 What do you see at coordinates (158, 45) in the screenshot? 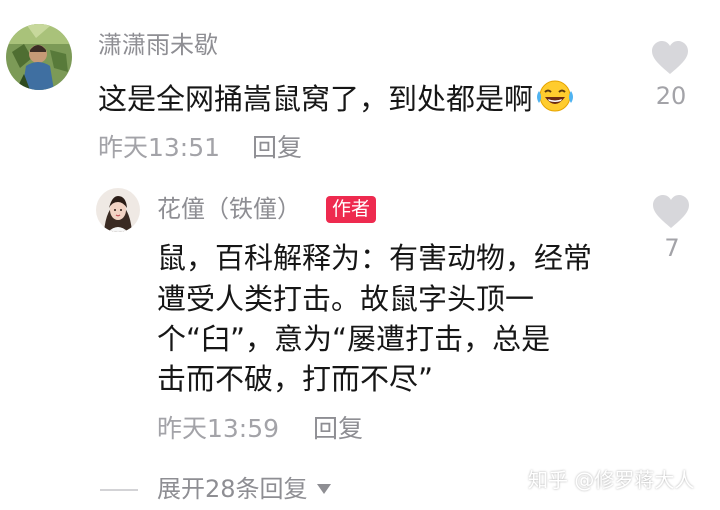
I see `comment-user-name: 潇潇雨未歇` at bounding box center [158, 45].